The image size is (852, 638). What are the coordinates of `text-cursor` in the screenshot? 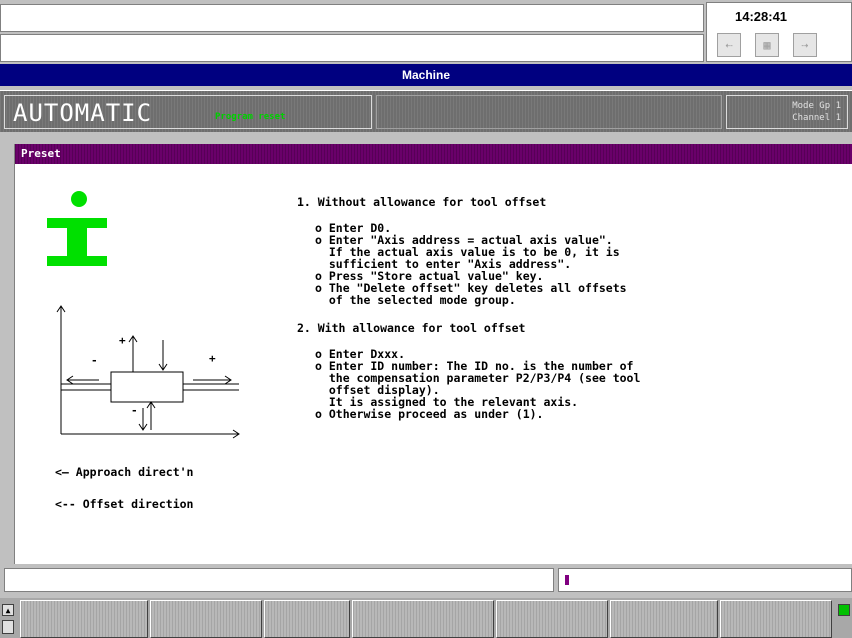 It's located at (567, 580).